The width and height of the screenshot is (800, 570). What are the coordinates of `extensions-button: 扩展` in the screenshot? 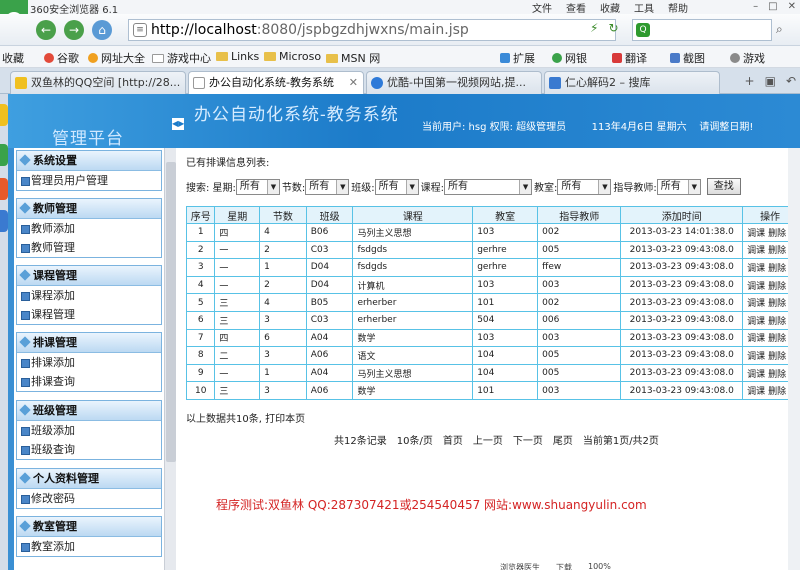 It's located at (517, 58).